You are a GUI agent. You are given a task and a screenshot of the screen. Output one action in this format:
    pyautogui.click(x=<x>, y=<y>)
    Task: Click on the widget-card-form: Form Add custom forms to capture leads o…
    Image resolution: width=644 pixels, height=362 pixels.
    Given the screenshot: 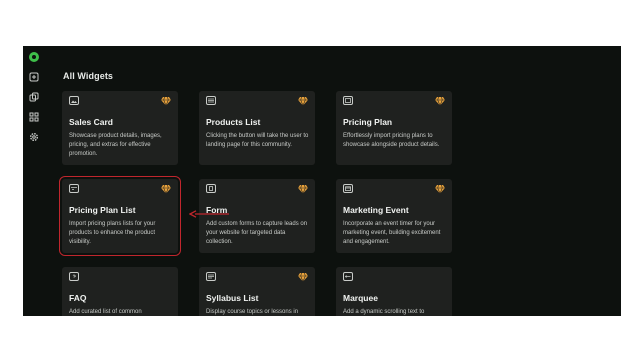 What is the action you would take?
    pyautogui.click(x=257, y=216)
    